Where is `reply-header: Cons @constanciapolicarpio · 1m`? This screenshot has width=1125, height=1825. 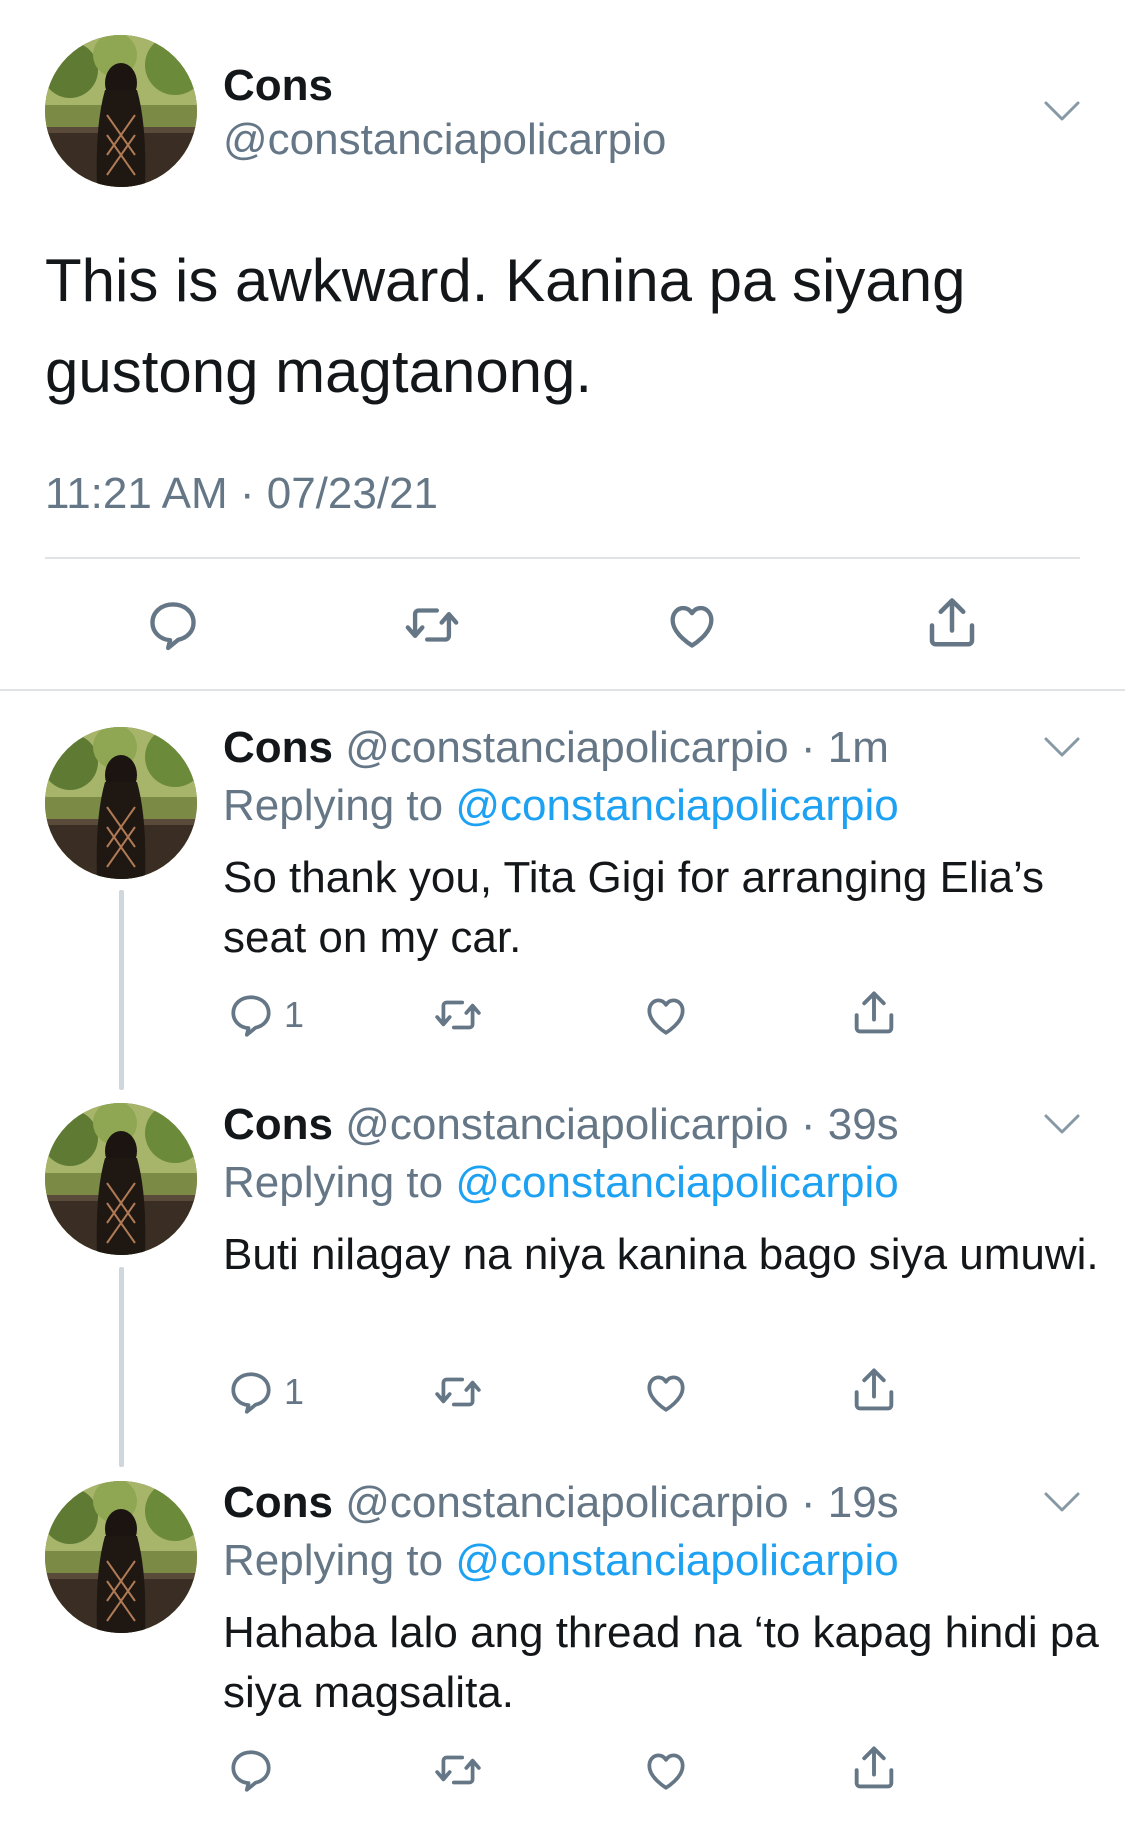
reply-header: Cons @constanciapolicarpio · 1m is located at coordinates (556, 748).